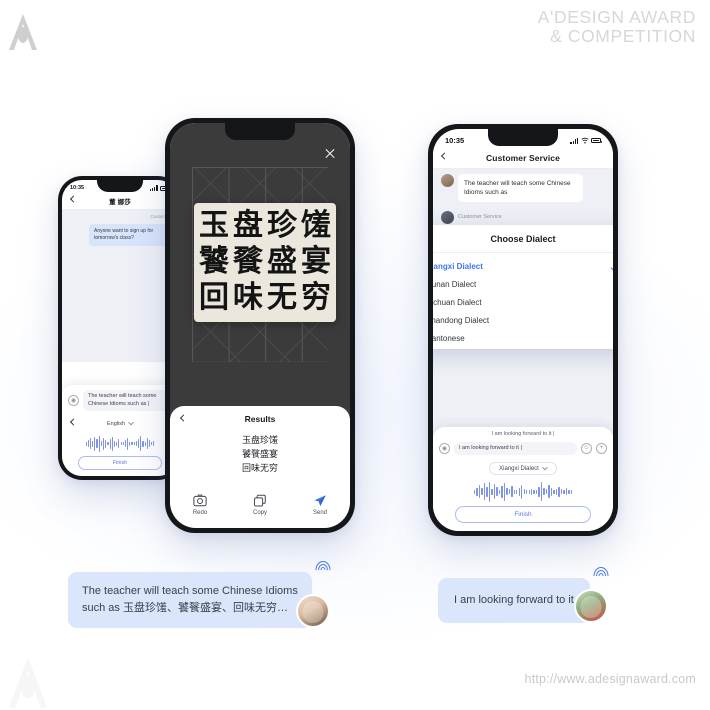 The height and width of the screenshot is (710, 710). I want to click on action-label: Copy, so click(259, 513).